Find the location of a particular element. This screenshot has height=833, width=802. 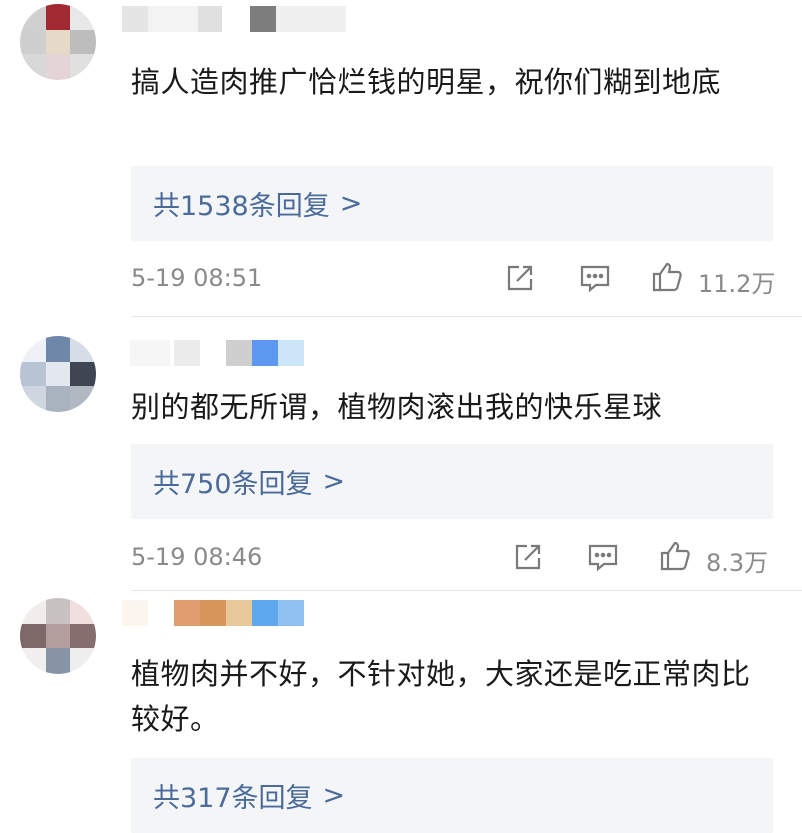

like-count: 8.3万 is located at coordinates (737, 563).